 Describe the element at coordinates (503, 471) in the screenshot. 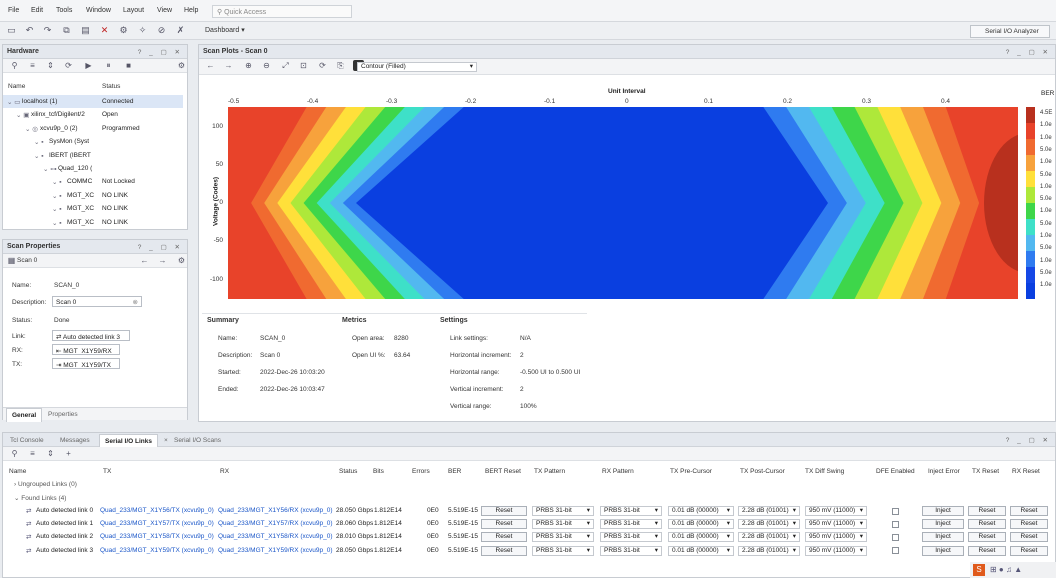

I see `column-header: BERT Reset` at that location.